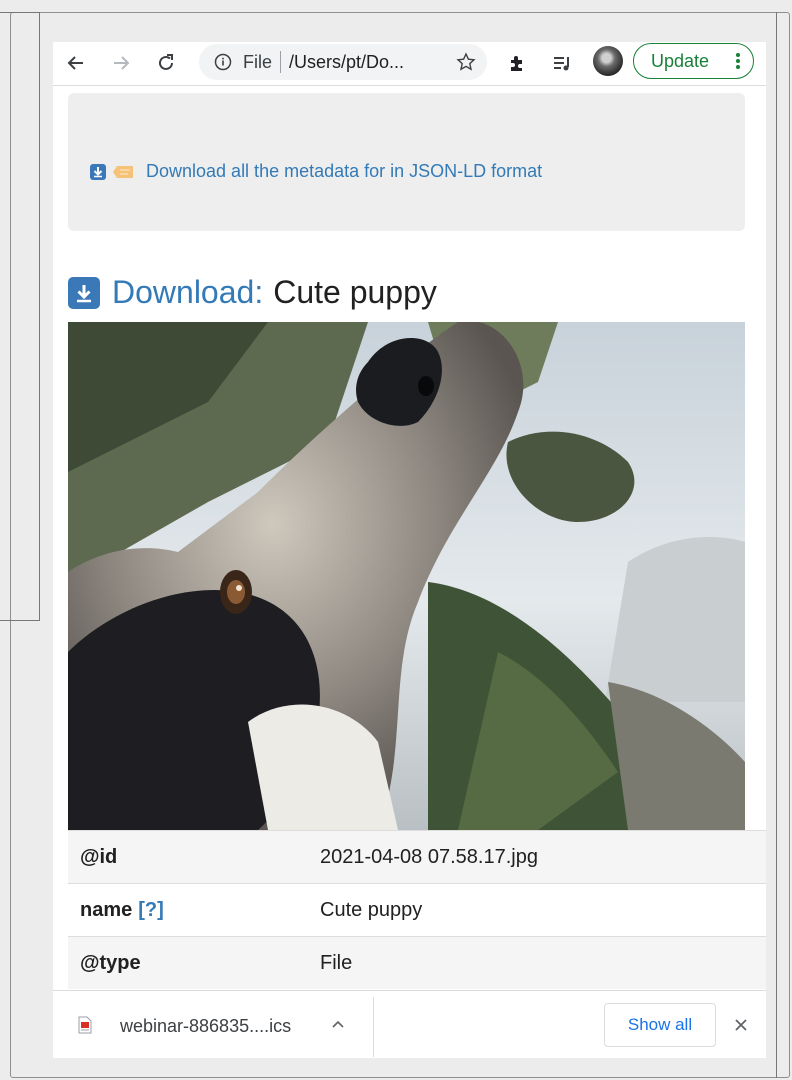 The height and width of the screenshot is (1080, 792). What do you see at coordinates (338, 1025) in the screenshot?
I see `chevron-up-icon` at bounding box center [338, 1025].